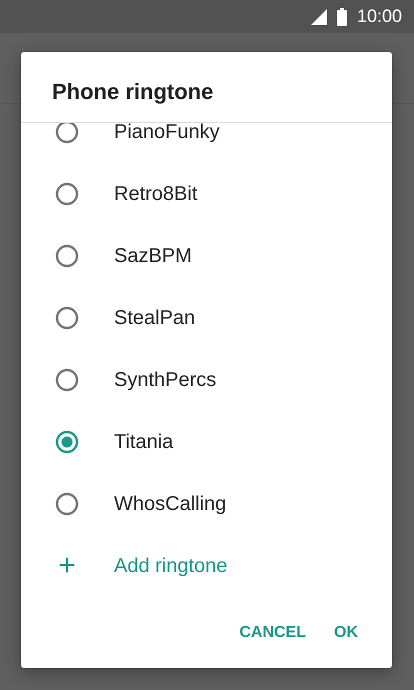  What do you see at coordinates (272, 633) in the screenshot?
I see `dialog-button: CANCEL` at bounding box center [272, 633].